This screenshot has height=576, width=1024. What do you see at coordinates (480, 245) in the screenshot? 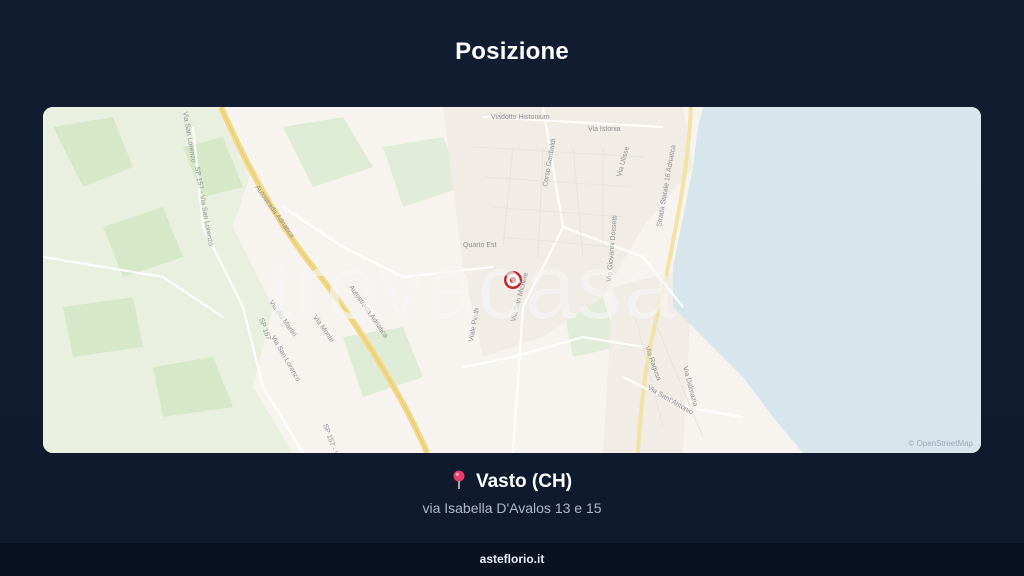
I see `street-label: Quarto Est` at bounding box center [480, 245].